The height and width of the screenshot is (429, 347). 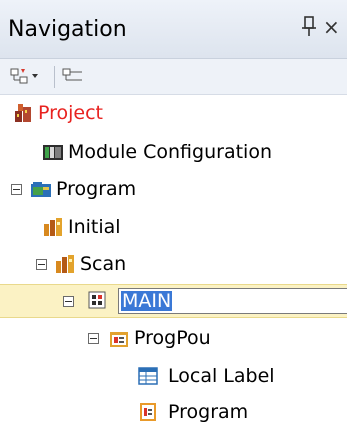 I want to click on rename-input: MAIN, so click(x=232, y=301).